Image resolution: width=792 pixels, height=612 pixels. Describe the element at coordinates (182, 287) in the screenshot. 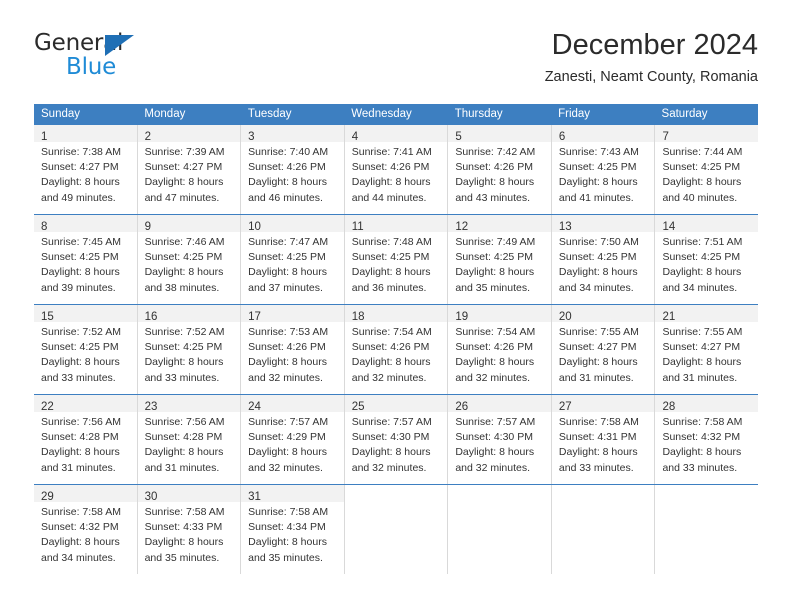

I see `daylight-text-line2: and 38 minutes.` at that location.